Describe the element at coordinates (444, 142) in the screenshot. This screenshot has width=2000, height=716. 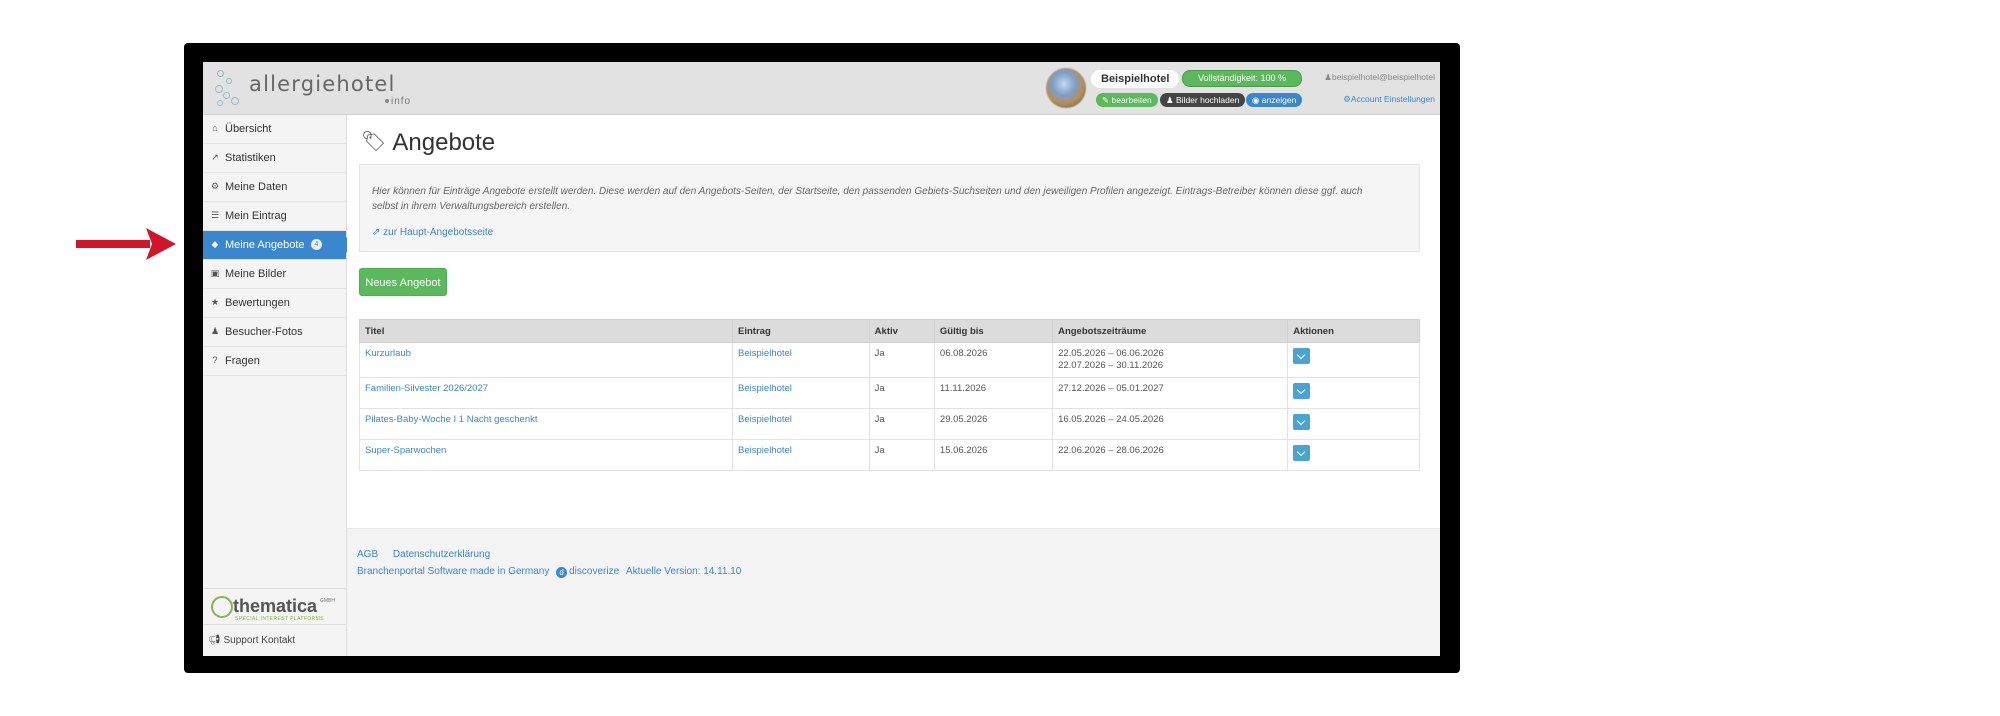
I see `page-title-text: Angebote` at that location.